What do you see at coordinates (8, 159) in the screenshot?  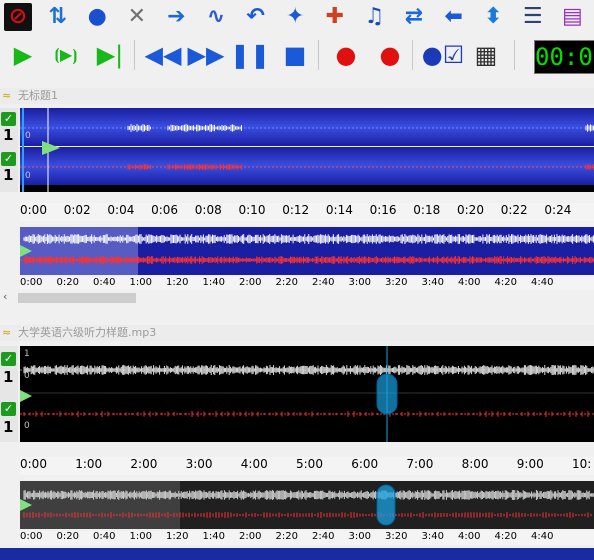 I see `right-channel-toggle: ✓` at bounding box center [8, 159].